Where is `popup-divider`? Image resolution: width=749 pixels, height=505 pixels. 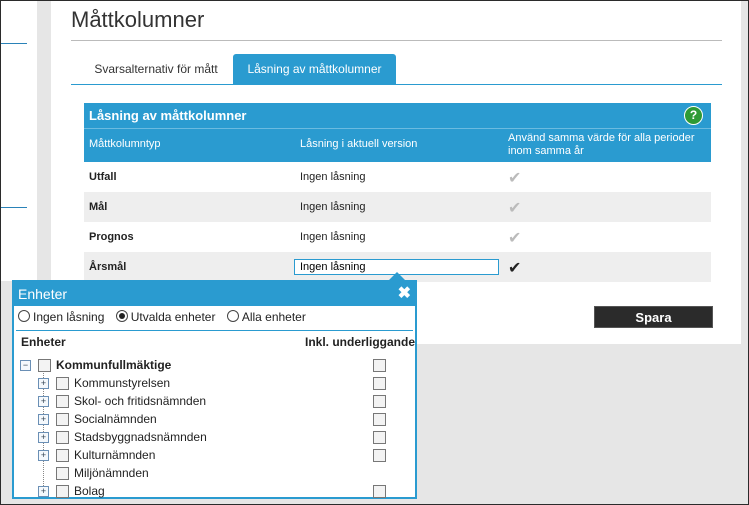
popup-divider is located at coordinates (214, 330).